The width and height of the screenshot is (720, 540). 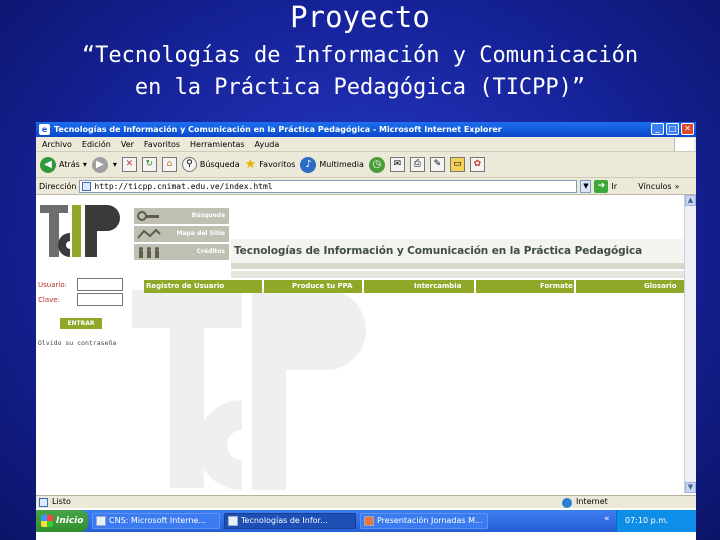 I want to click on status-bar: Listo Internet, so click(x=366, y=501).